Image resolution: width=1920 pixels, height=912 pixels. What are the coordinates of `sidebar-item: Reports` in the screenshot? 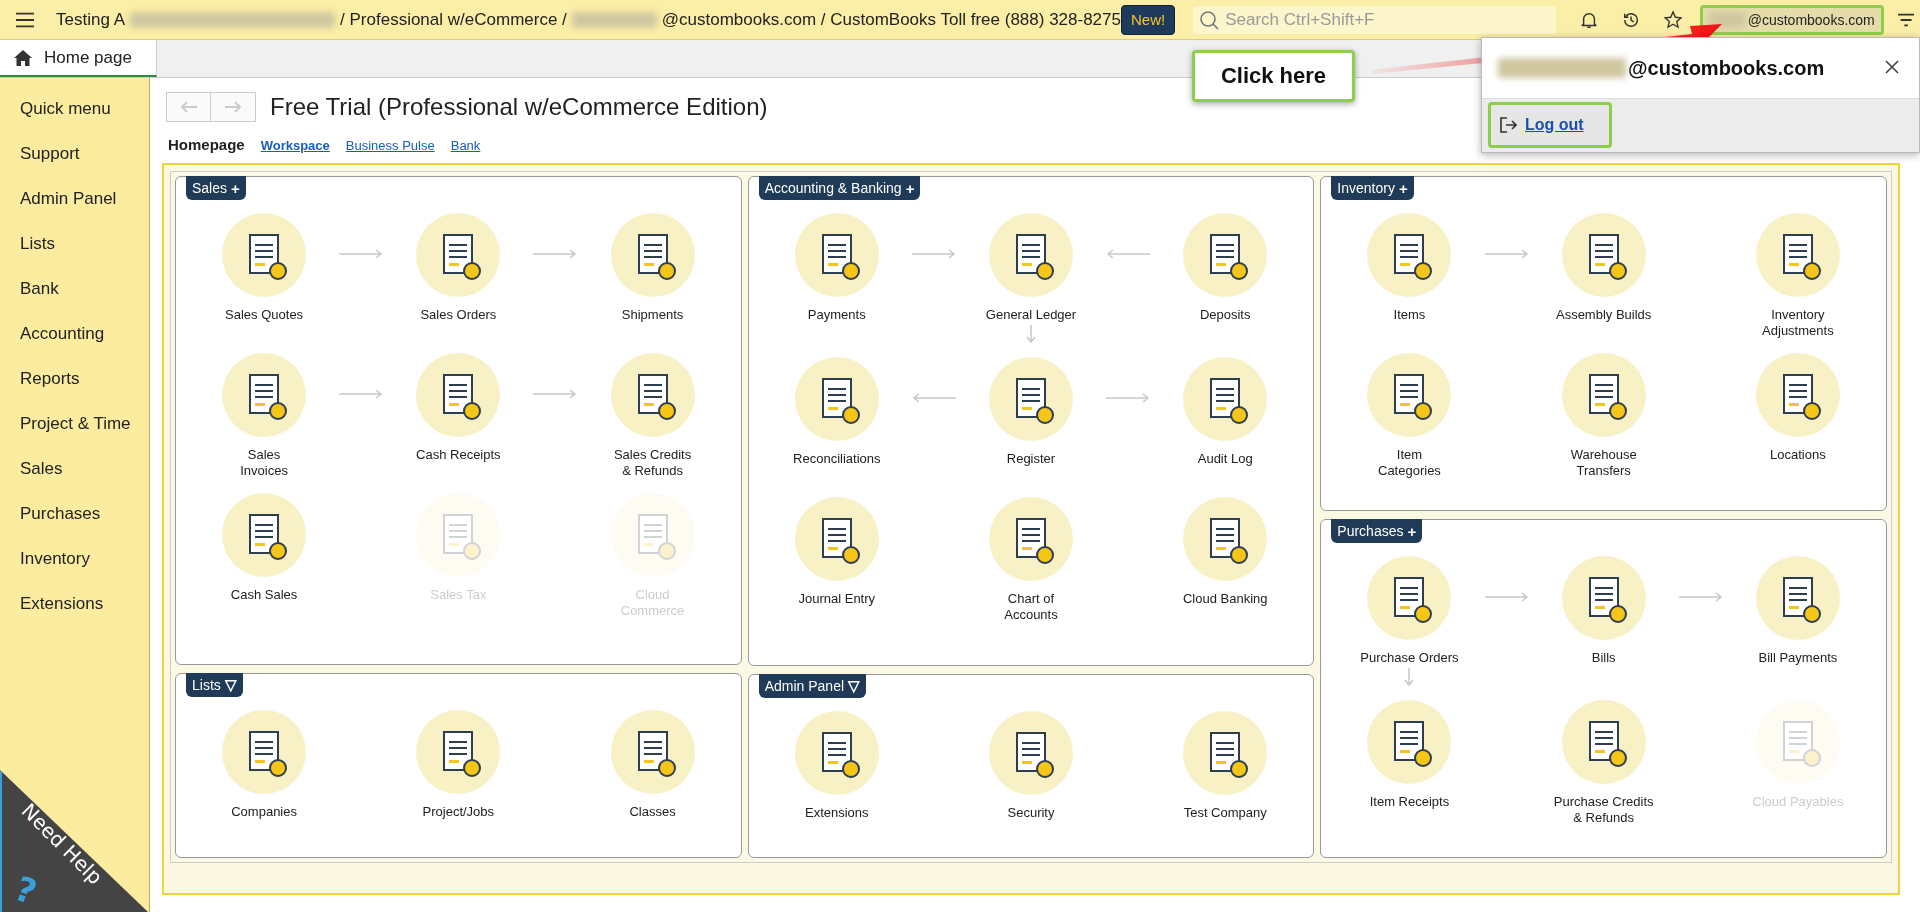 It's located at (74, 378).